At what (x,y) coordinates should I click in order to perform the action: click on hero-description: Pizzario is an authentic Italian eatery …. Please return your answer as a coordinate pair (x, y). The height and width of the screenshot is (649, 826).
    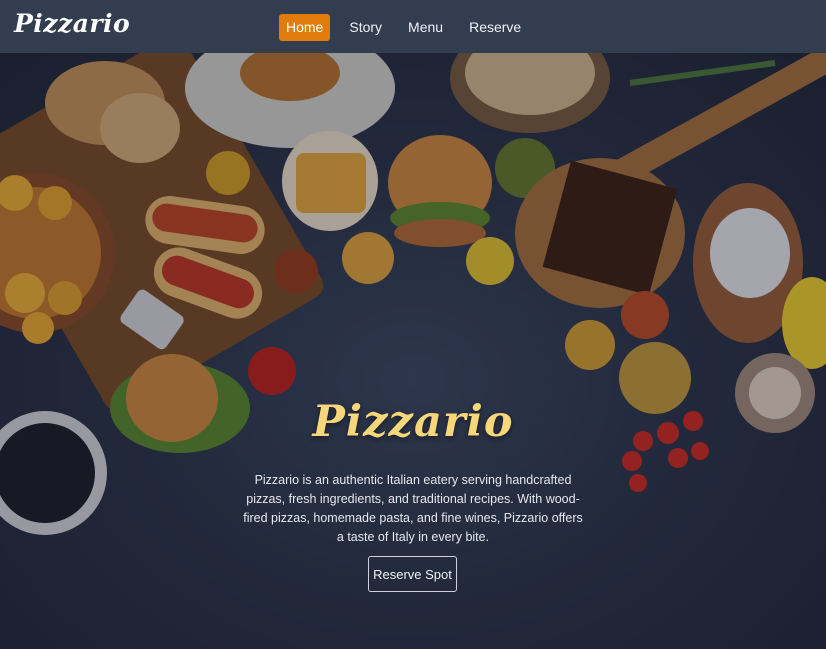
    Looking at the image, I should click on (413, 508).